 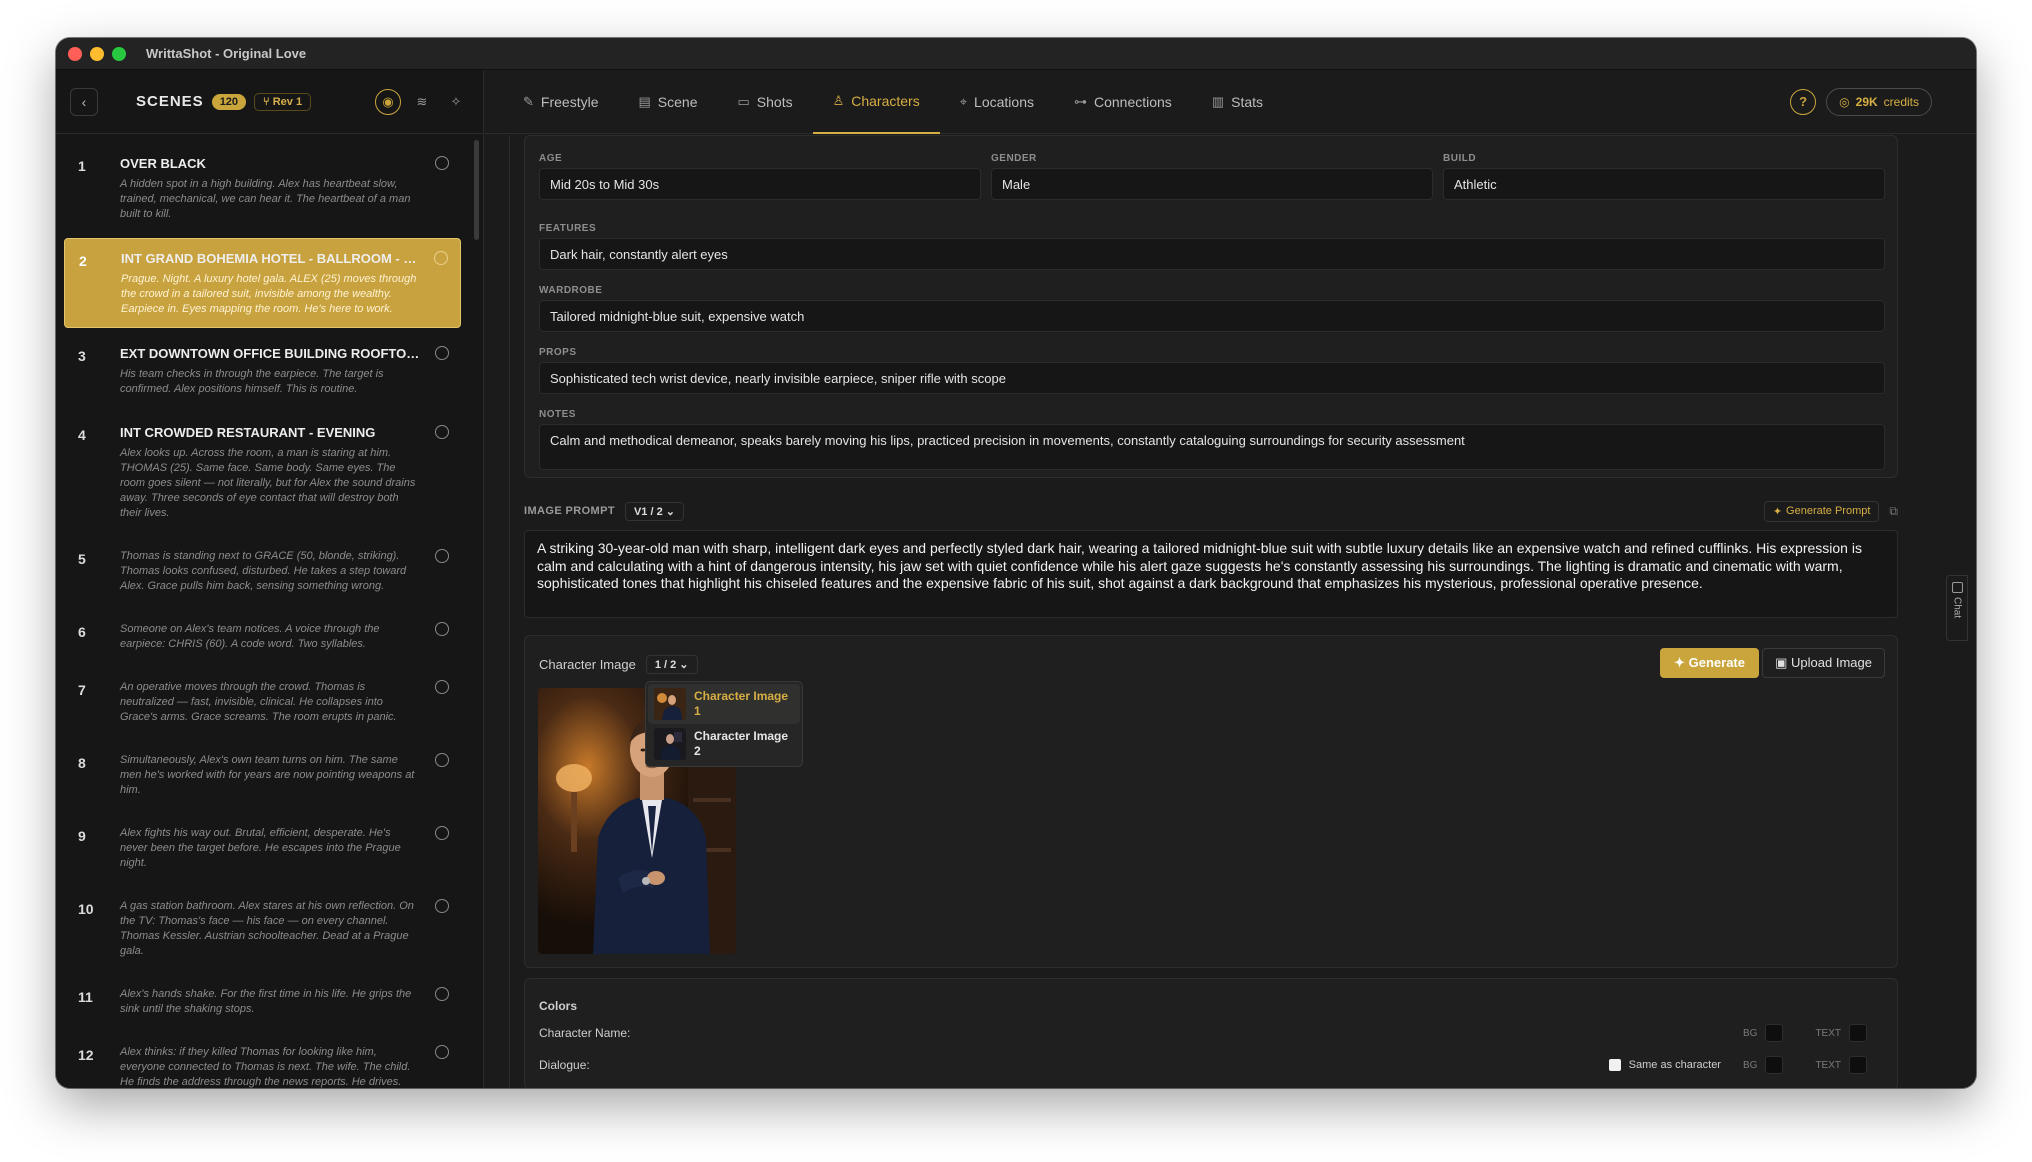 What do you see at coordinates (587, 664) in the screenshot?
I see `character-image-label: Character Image` at bounding box center [587, 664].